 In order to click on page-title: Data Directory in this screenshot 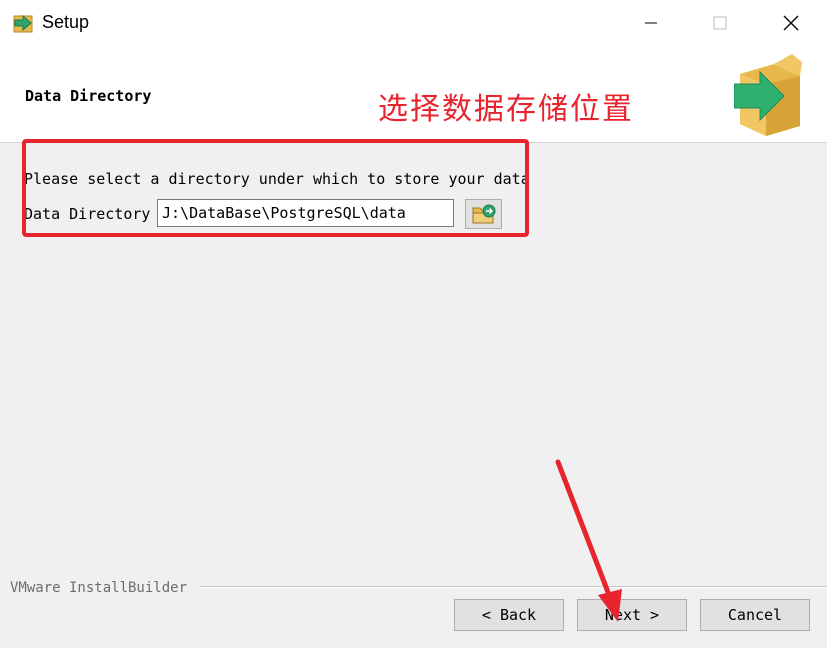, I will do `click(88, 96)`.